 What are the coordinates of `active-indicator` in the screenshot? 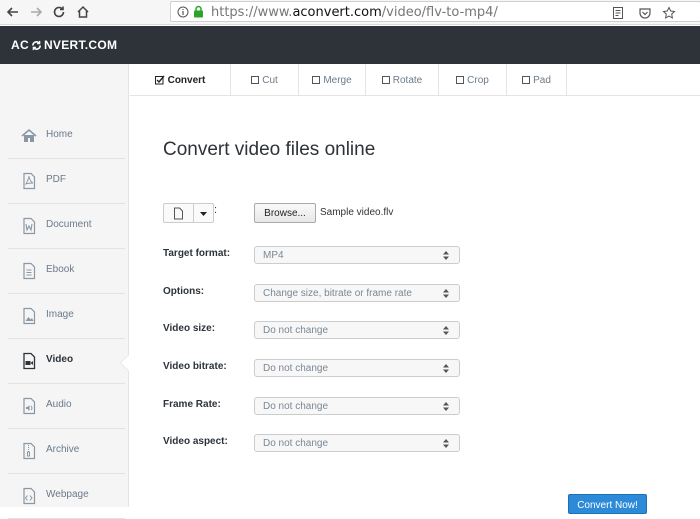 It's located at (125, 363).